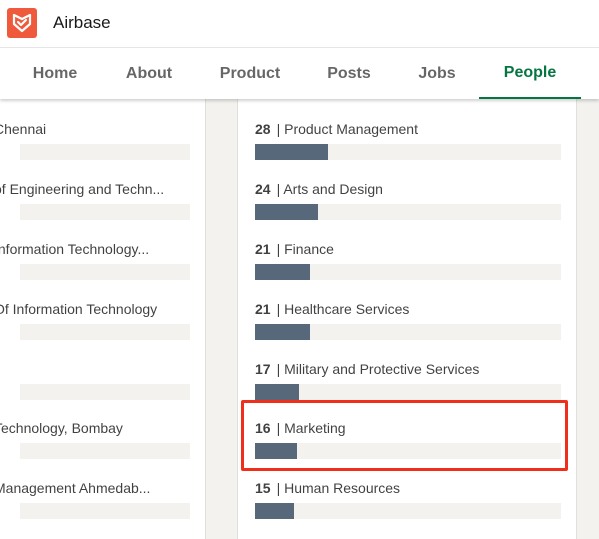 The image size is (599, 539). Describe the element at coordinates (263, 488) in the screenshot. I see `function-count: 15` at that location.